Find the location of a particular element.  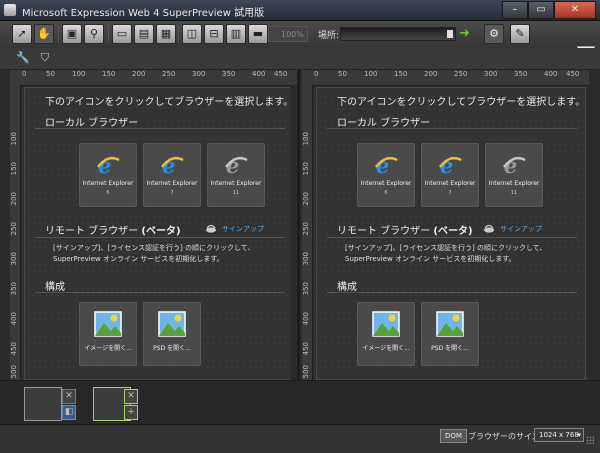

maximize-button: ▭ is located at coordinates (541, 10).